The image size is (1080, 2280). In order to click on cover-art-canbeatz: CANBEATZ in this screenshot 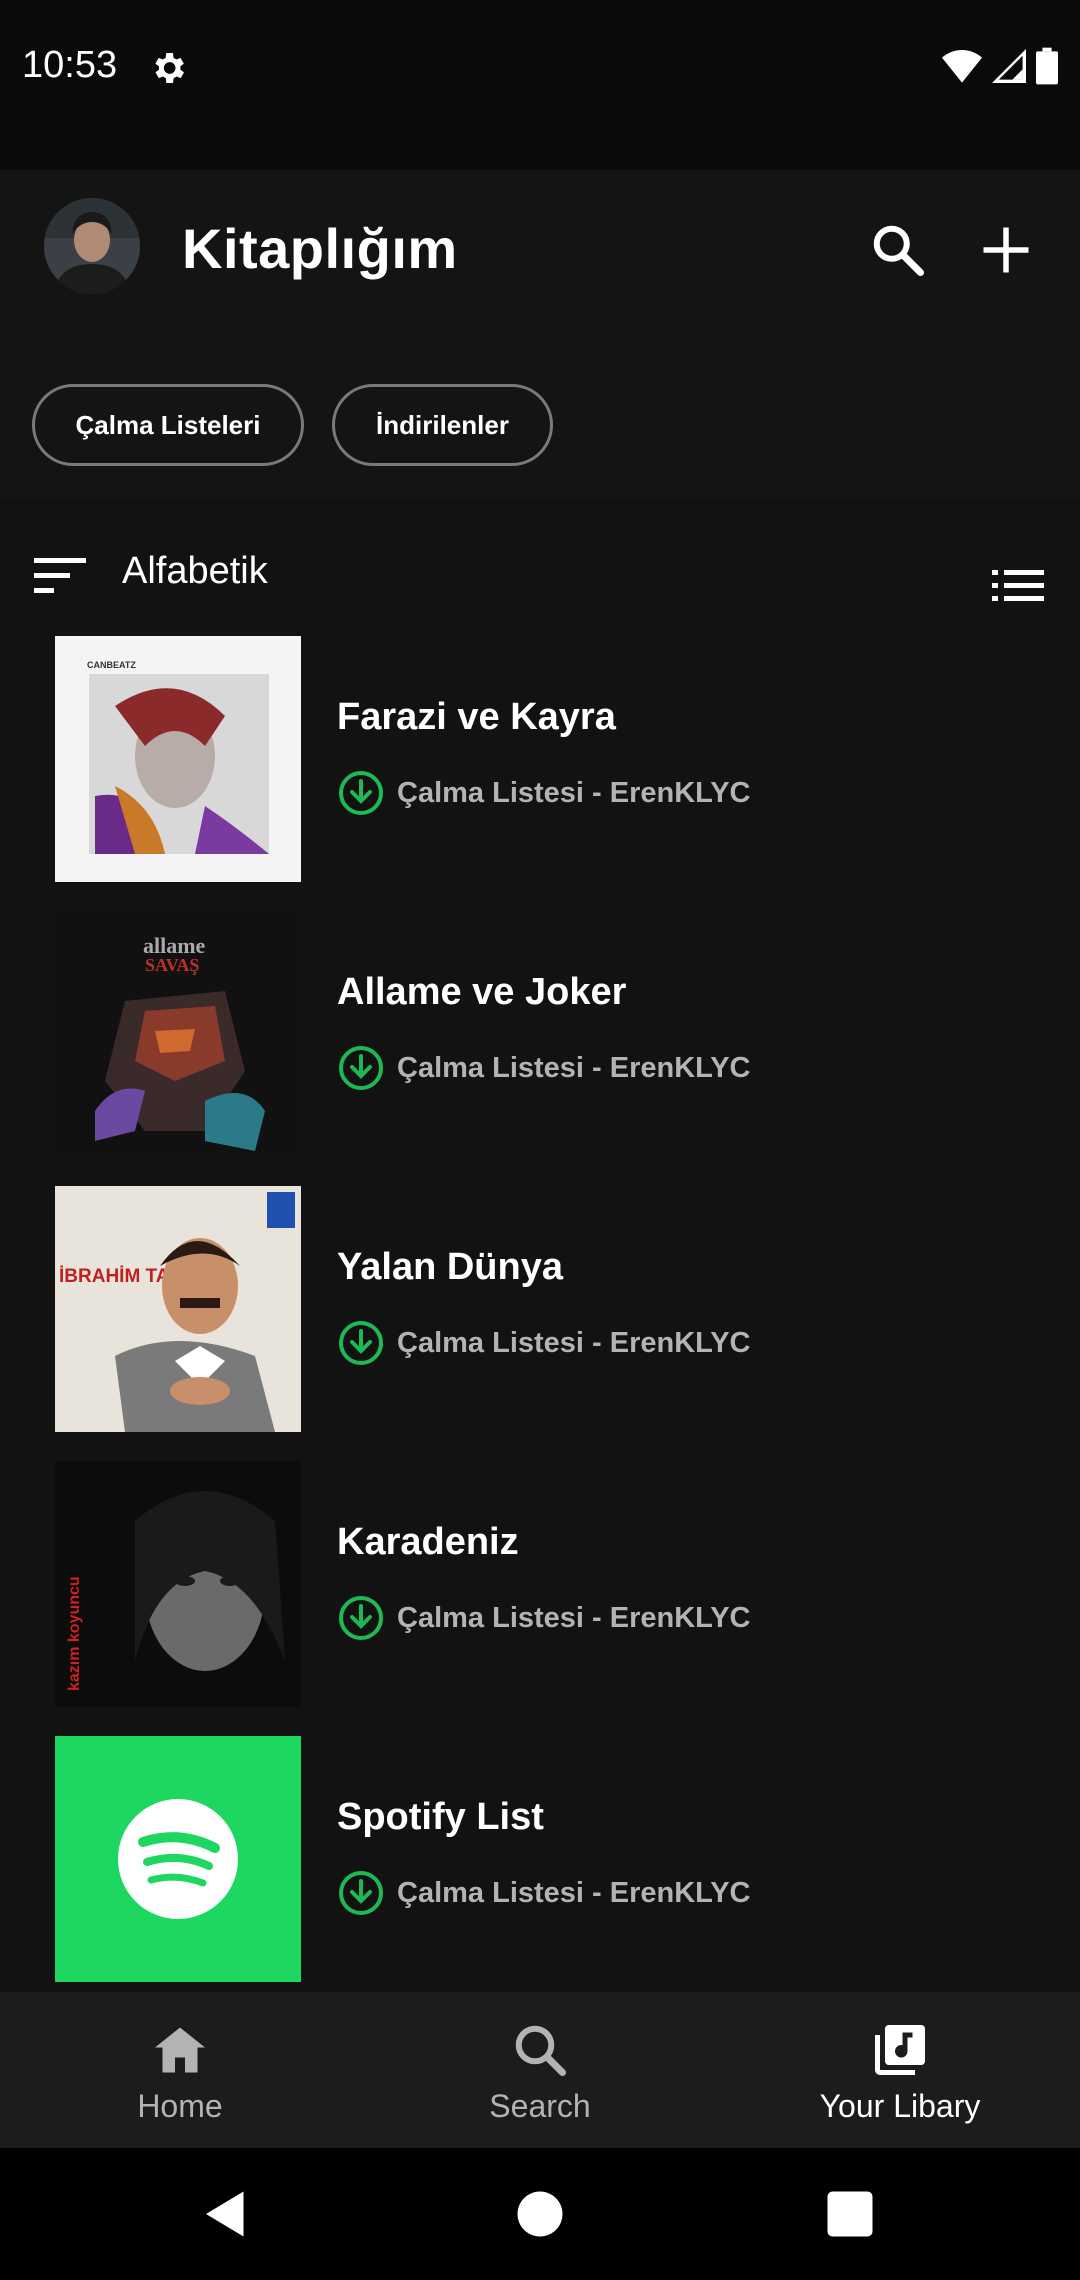, I will do `click(178, 759)`.